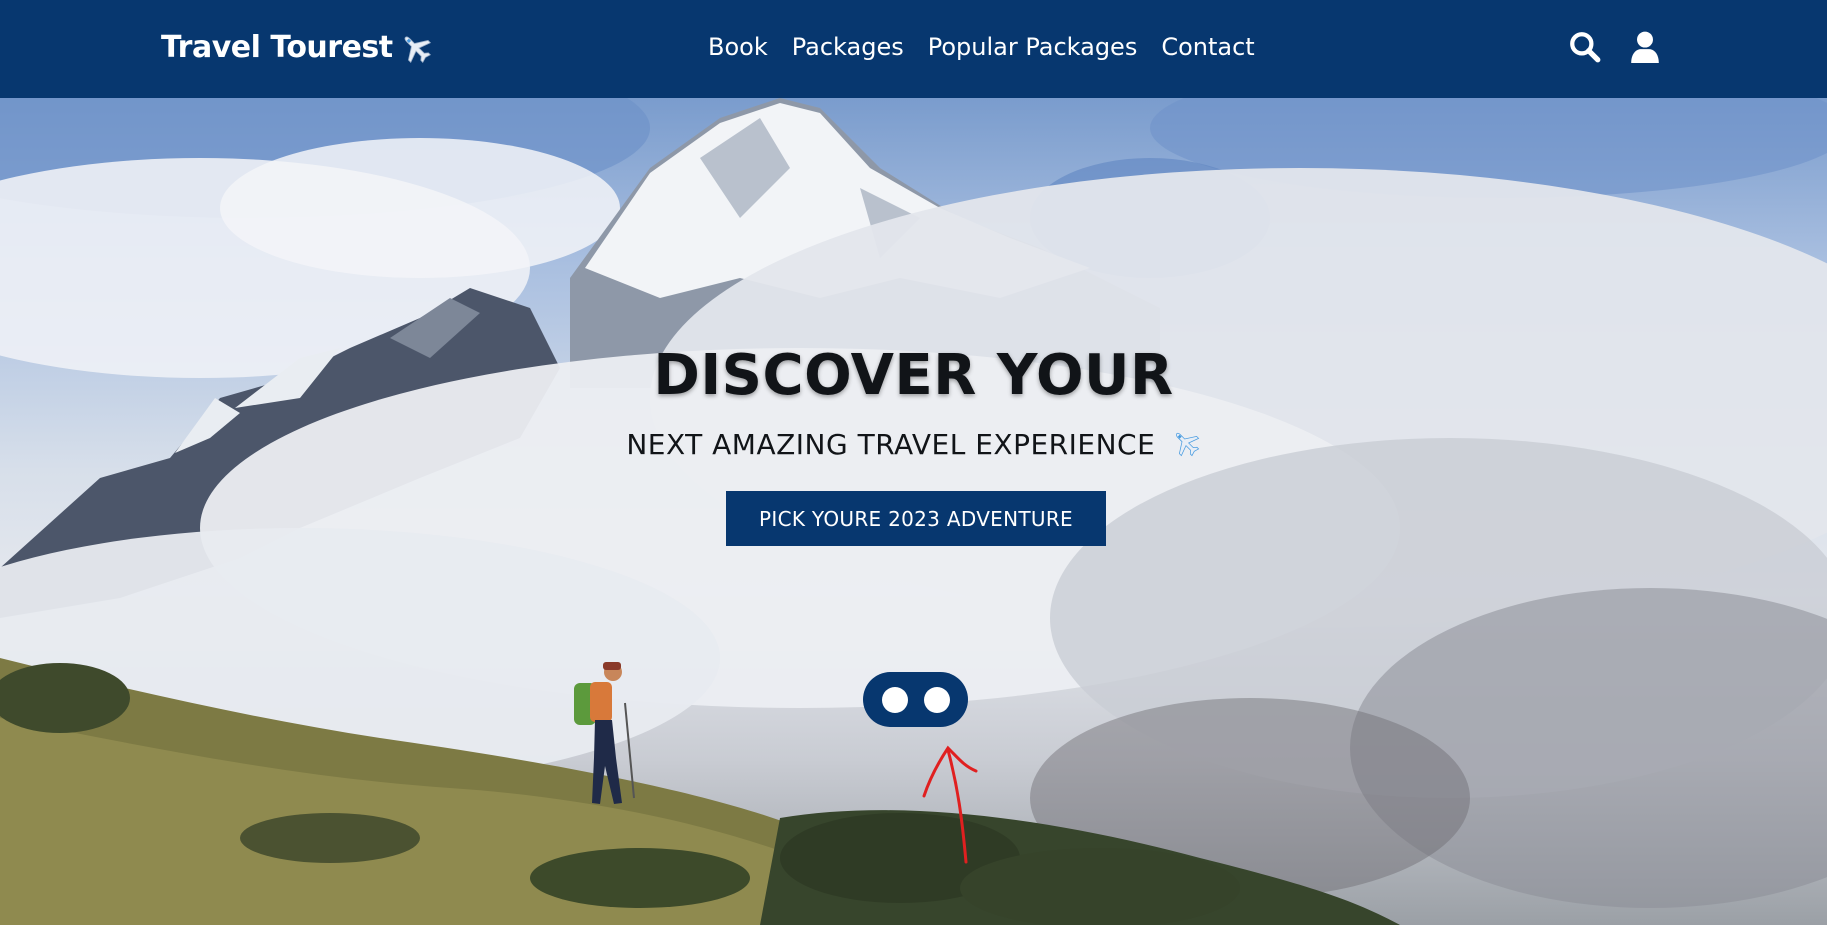  Describe the element at coordinates (891, 444) in the screenshot. I see `hero-subtitle-text: NEXT AMAZING TRAVEL EXPERIENCE` at that location.